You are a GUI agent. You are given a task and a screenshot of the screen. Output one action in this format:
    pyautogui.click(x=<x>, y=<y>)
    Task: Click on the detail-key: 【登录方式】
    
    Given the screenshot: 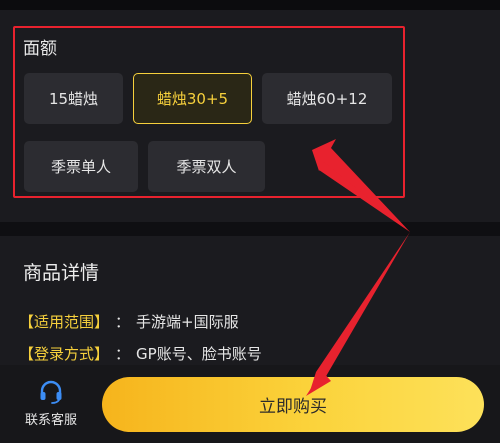 What is the action you would take?
    pyautogui.click(x=64, y=354)
    